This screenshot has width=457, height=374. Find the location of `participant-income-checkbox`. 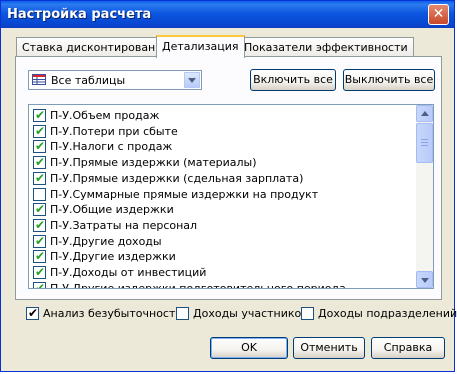

participant-income-checkbox is located at coordinates (182, 313).